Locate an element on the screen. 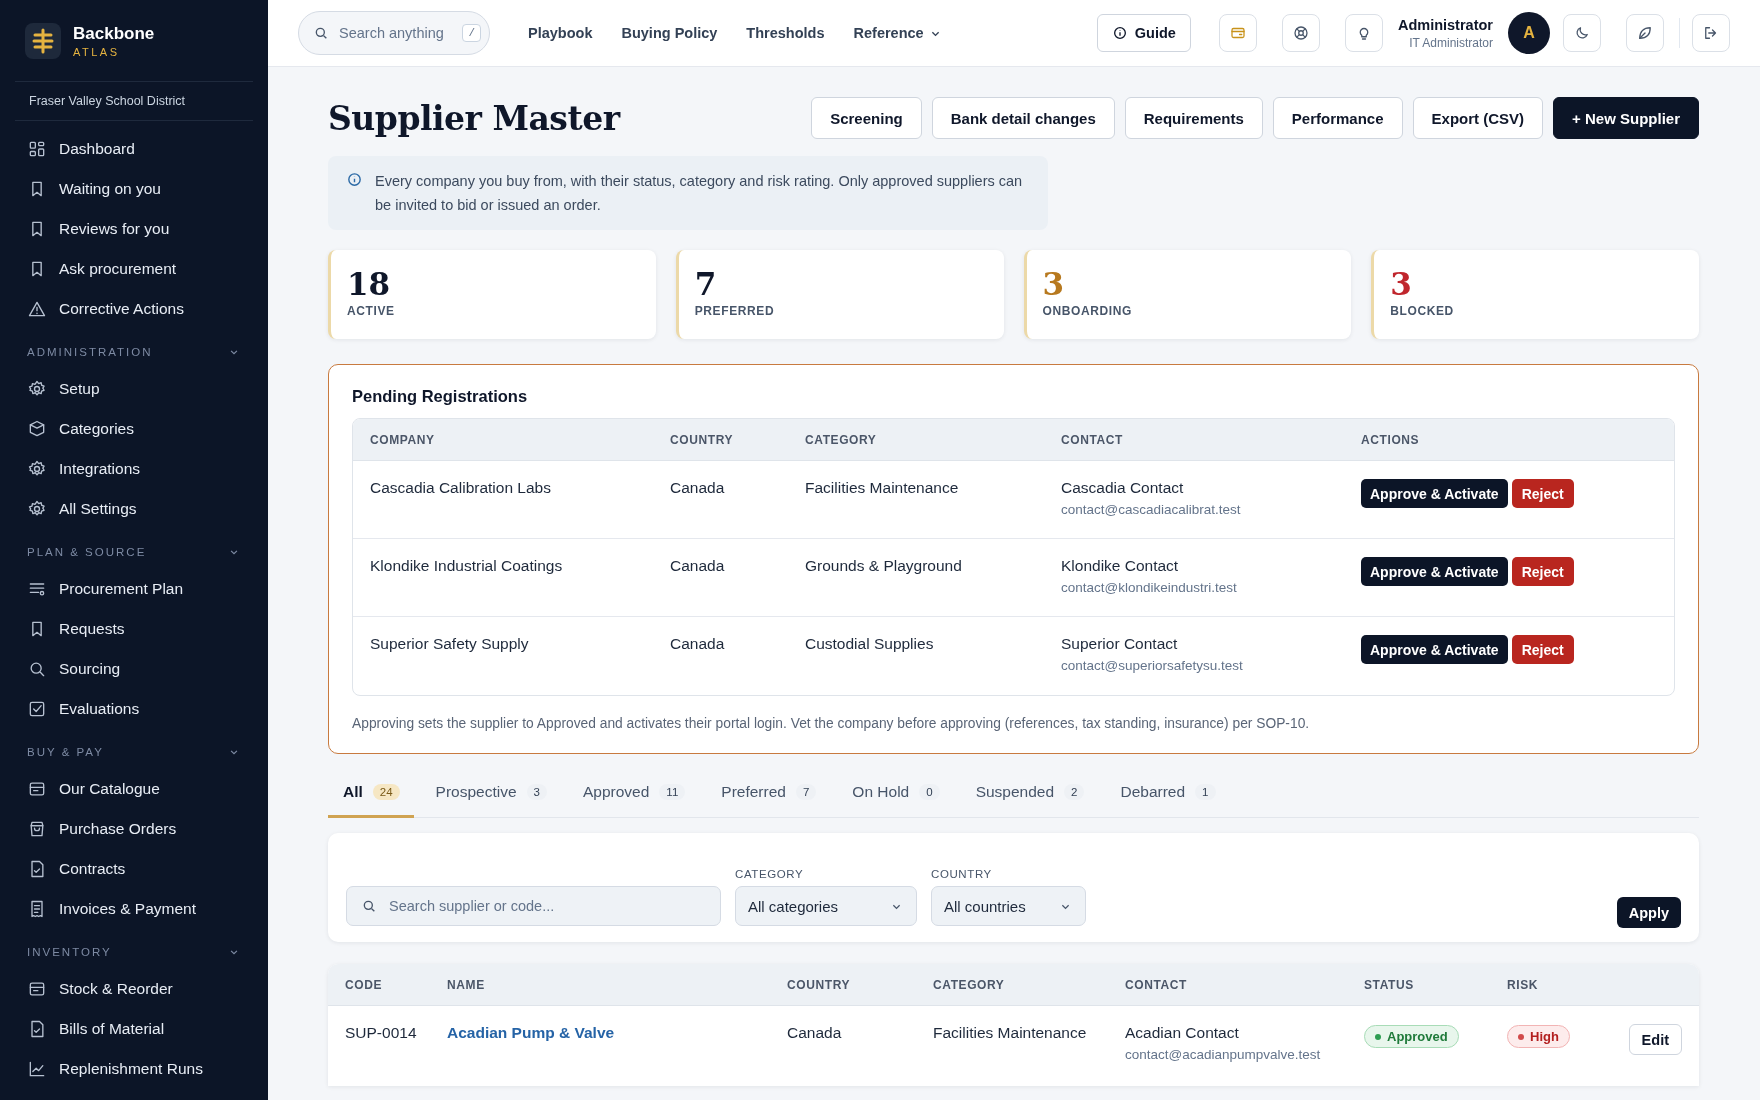 The height and width of the screenshot is (1100, 1760). action-button: Export (CSV) is located at coordinates (1478, 118).